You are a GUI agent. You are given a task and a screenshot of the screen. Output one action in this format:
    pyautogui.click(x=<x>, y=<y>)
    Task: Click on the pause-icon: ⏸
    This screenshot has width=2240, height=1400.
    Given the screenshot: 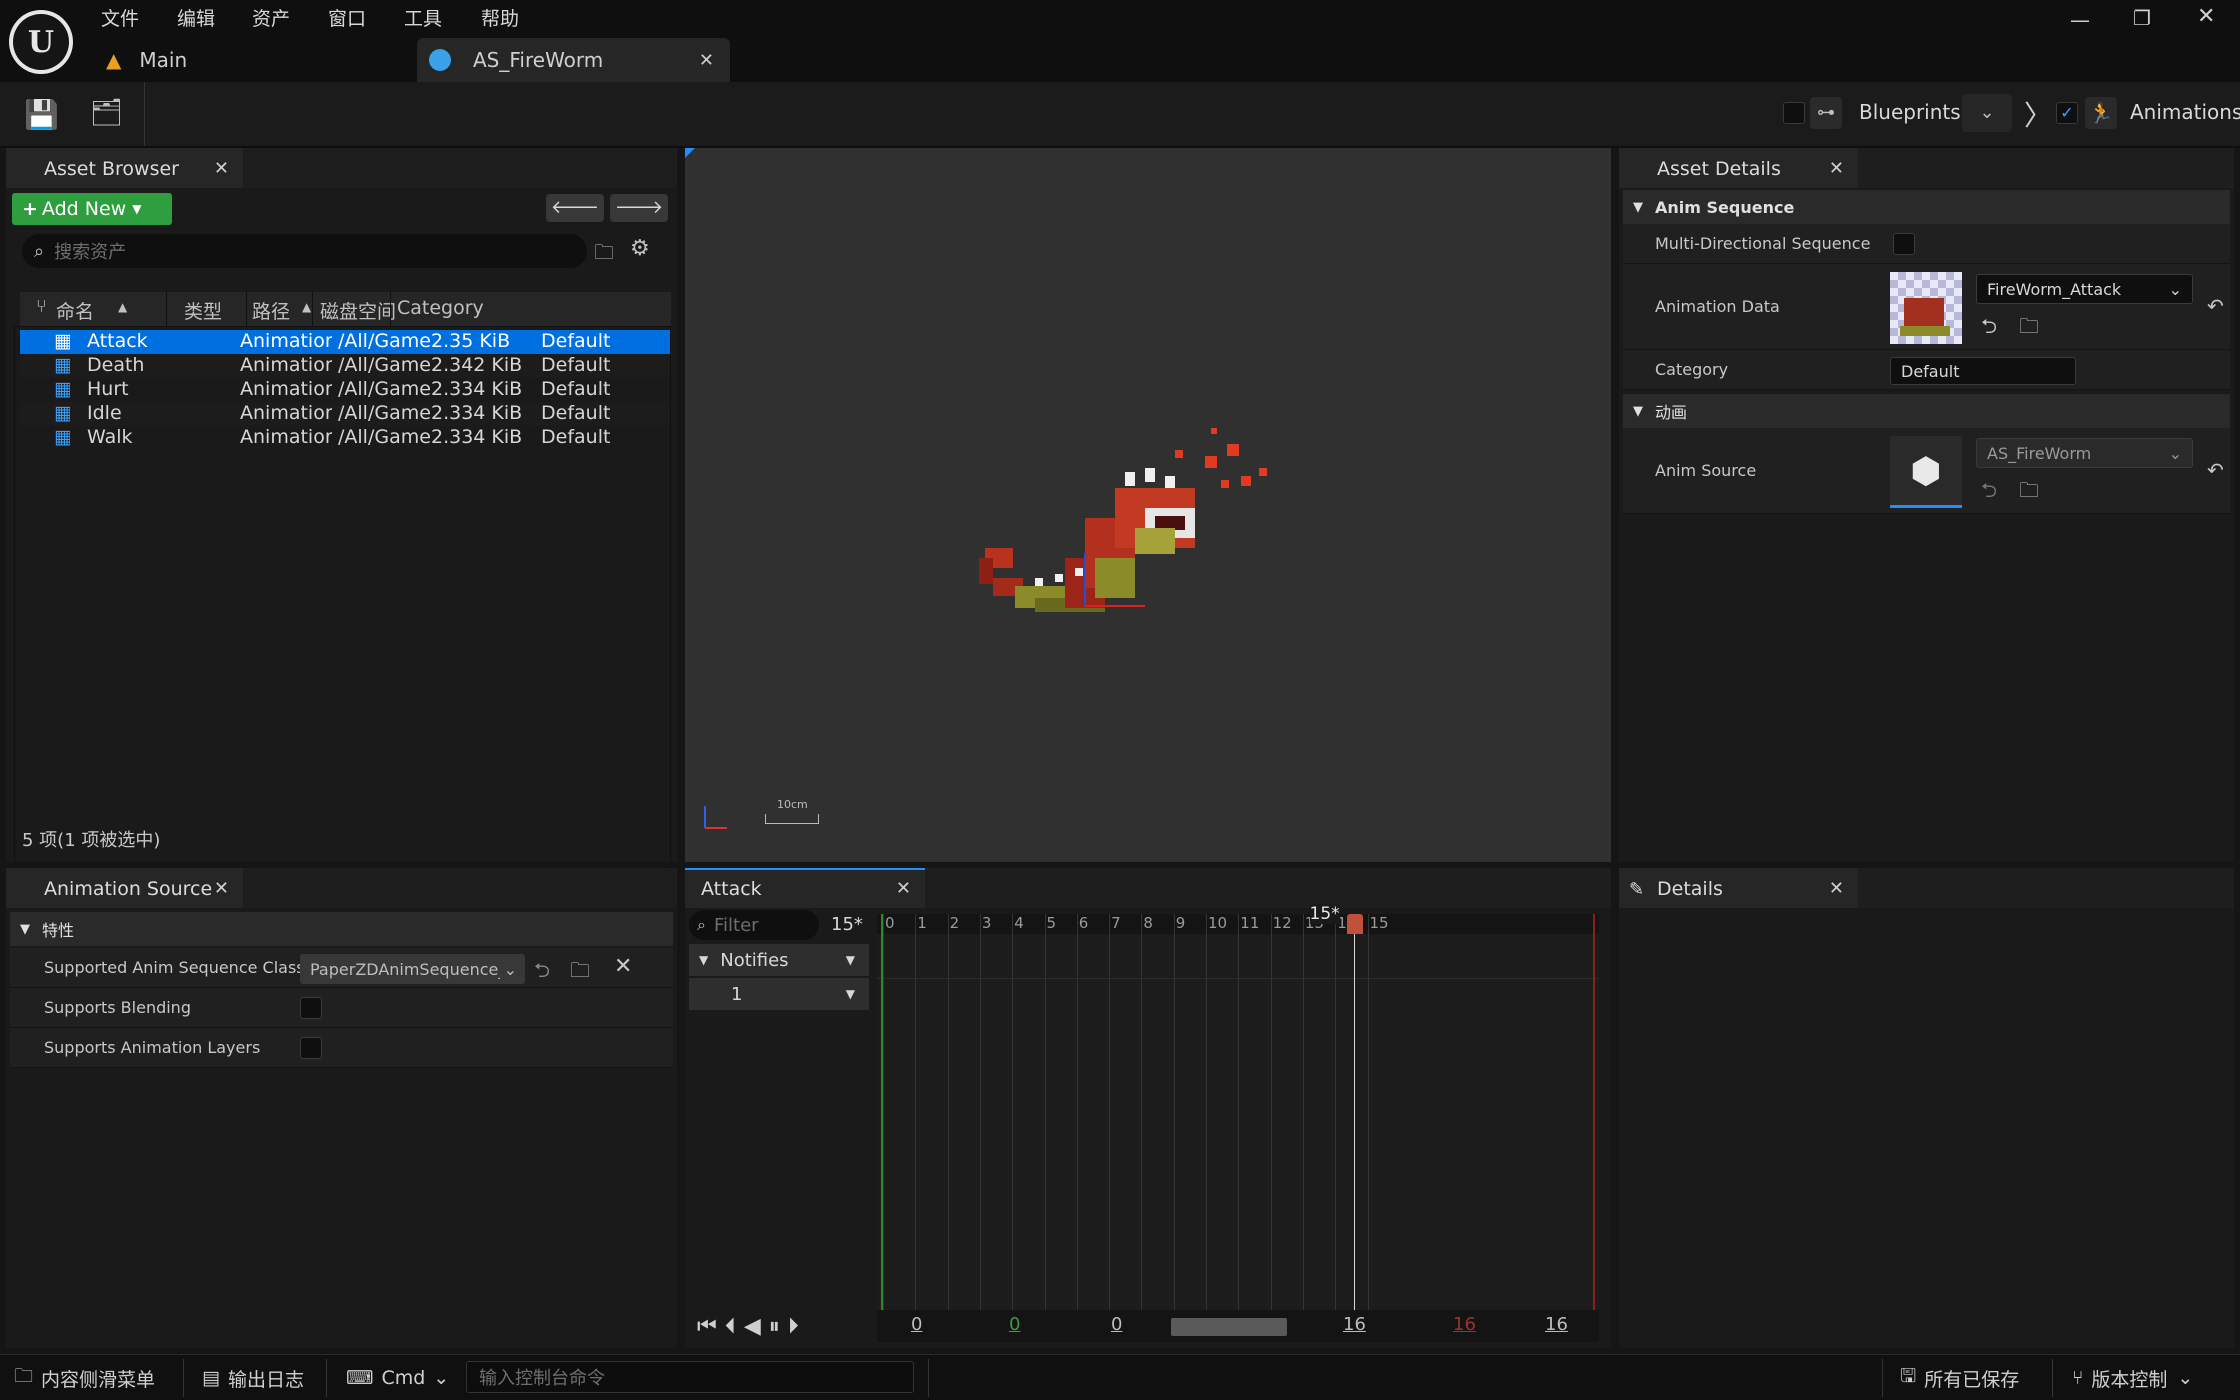 What is the action you would take?
    pyautogui.click(x=774, y=1326)
    